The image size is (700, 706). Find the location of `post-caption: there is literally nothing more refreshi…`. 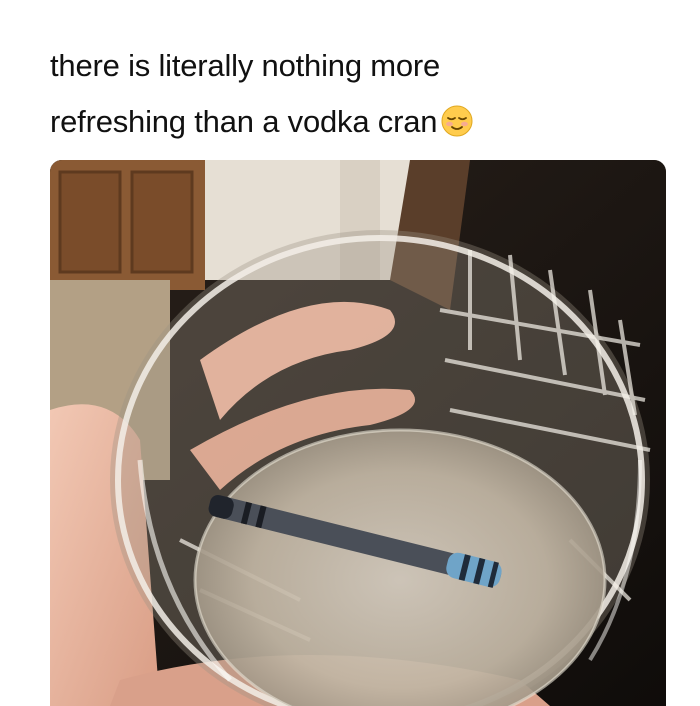

post-caption: there is literally nothing more refreshi… is located at coordinates (360, 94).